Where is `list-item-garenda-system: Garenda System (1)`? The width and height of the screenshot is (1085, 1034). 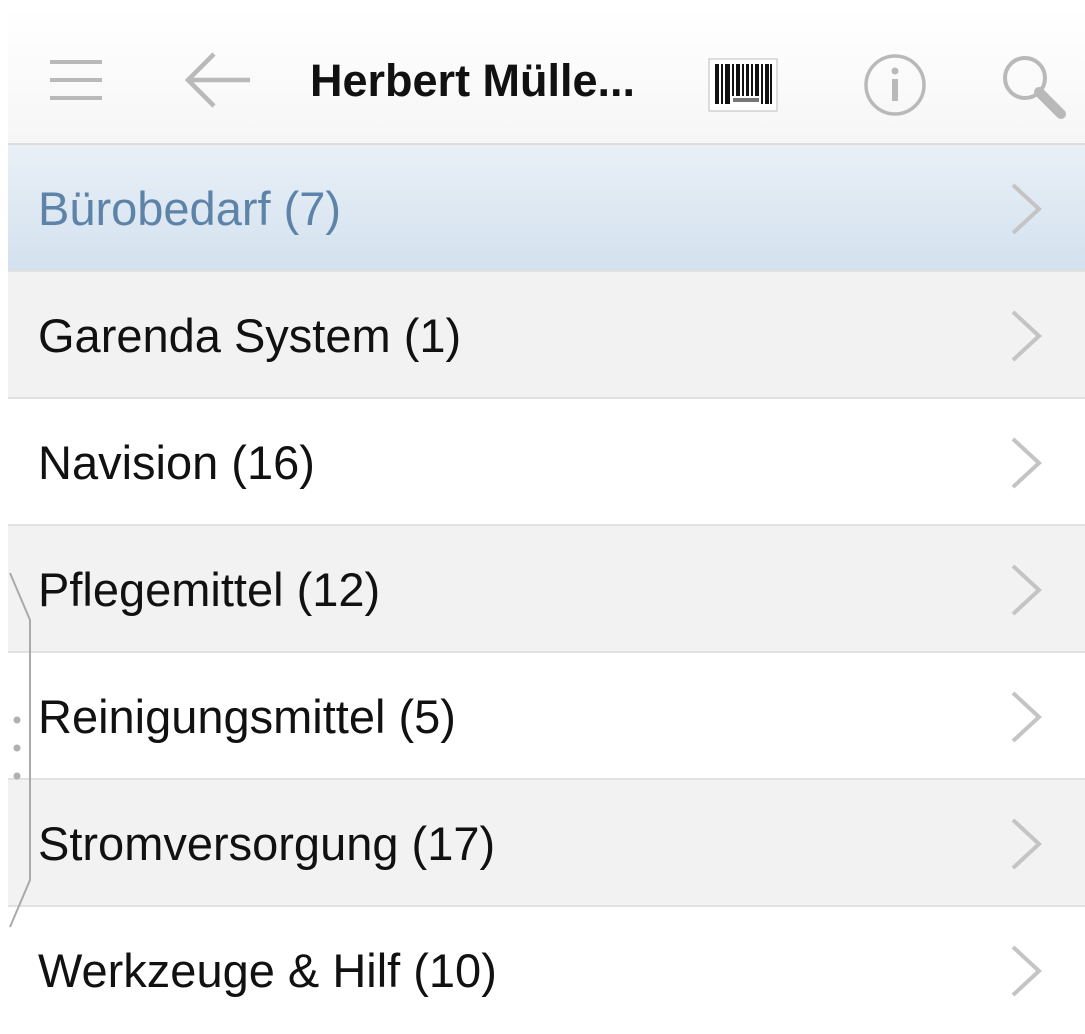 list-item-garenda-system: Garenda System (1) is located at coordinates (546, 335).